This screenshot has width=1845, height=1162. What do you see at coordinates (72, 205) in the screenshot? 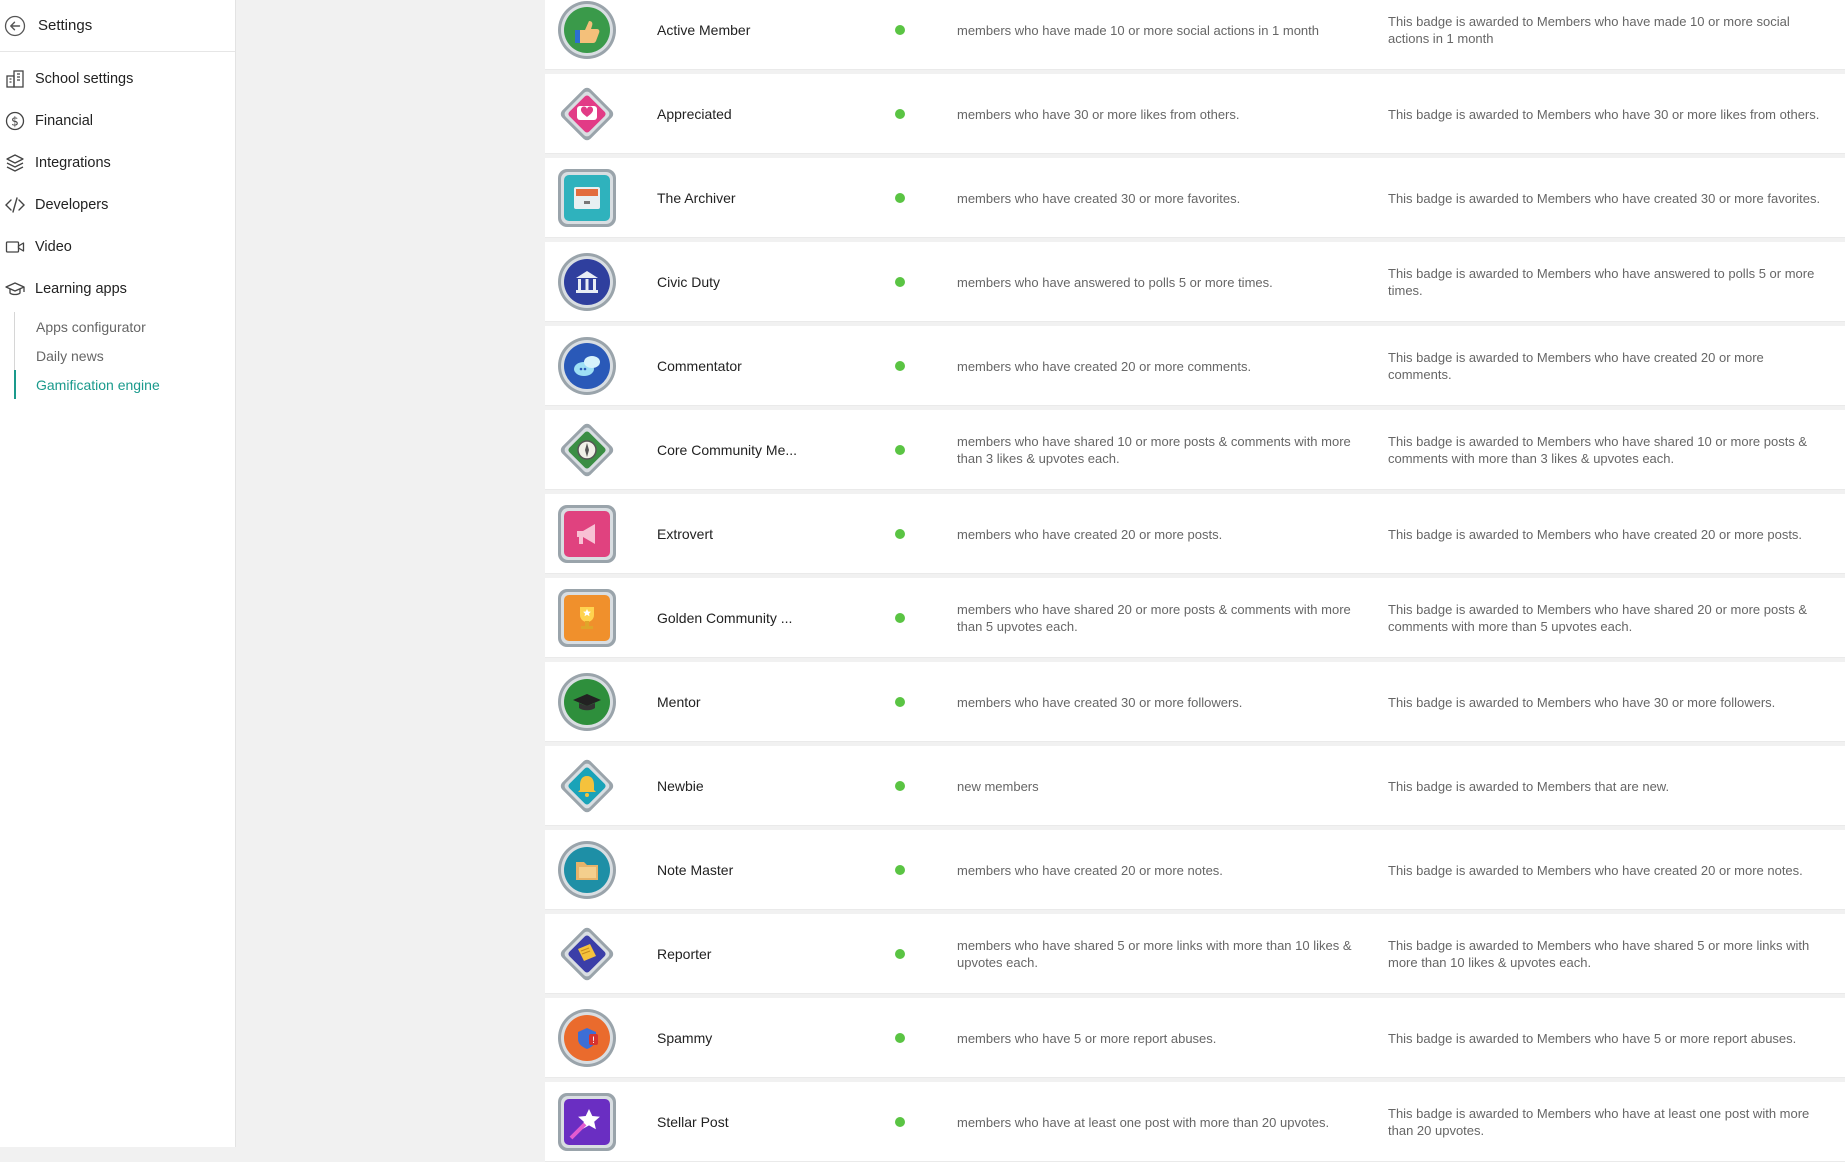
I see `sidebar-item-label: Developers` at bounding box center [72, 205].